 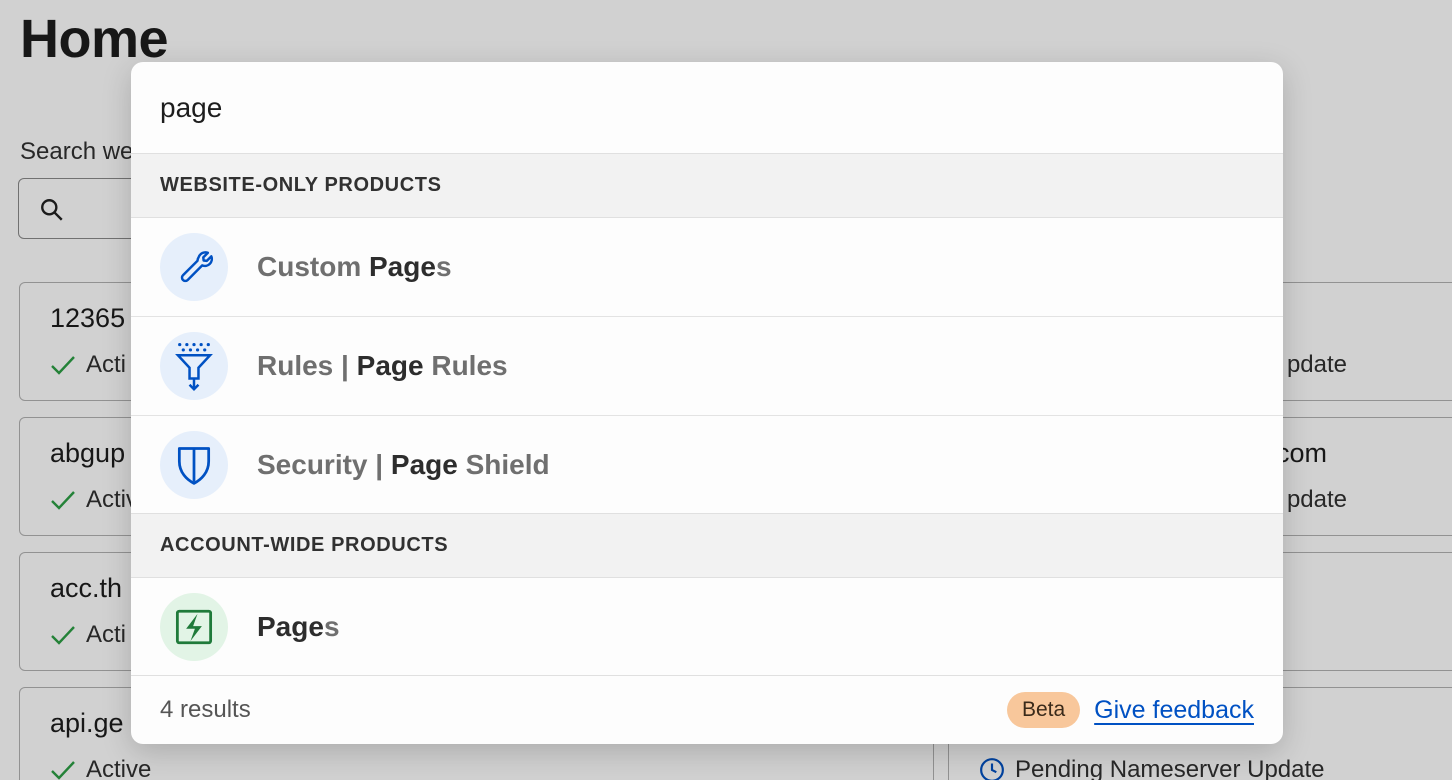 What do you see at coordinates (298, 626) in the screenshot?
I see `result-label: Pages` at bounding box center [298, 626].